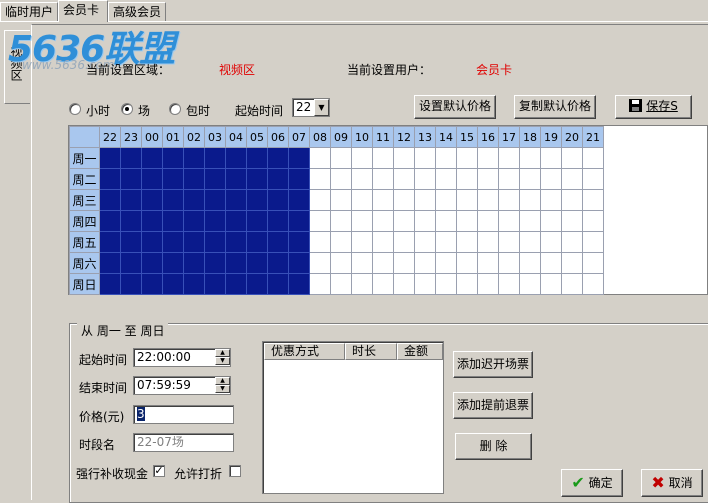  I want to click on hour-header-01: 01, so click(173, 137).